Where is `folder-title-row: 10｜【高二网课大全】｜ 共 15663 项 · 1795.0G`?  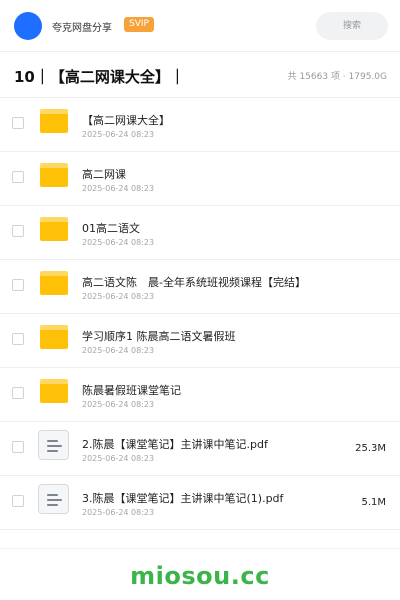
folder-title-row: 10｜【高二网课大全】｜ 共 15663 项 · 1795.0G is located at coordinates (200, 75).